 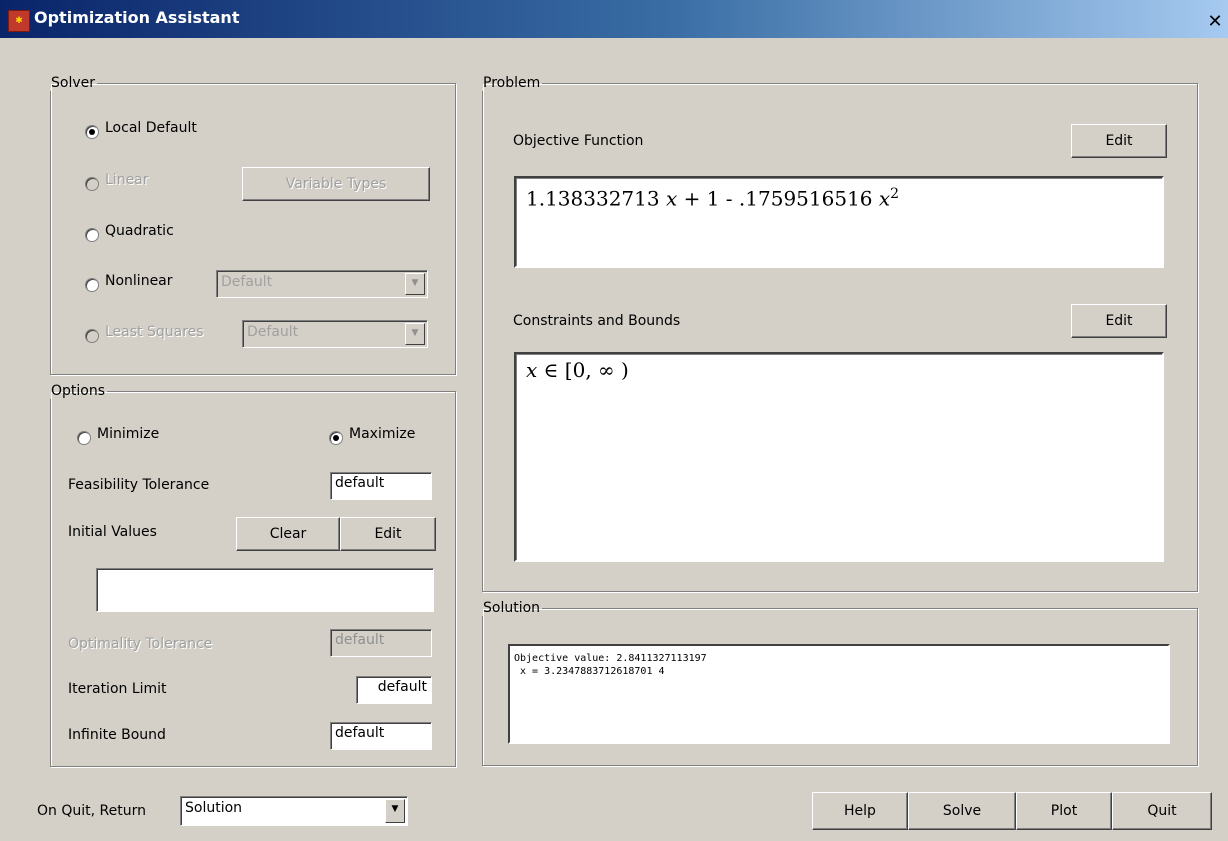 What do you see at coordinates (671, 198) in the screenshot?
I see `objective-variable: x` at bounding box center [671, 198].